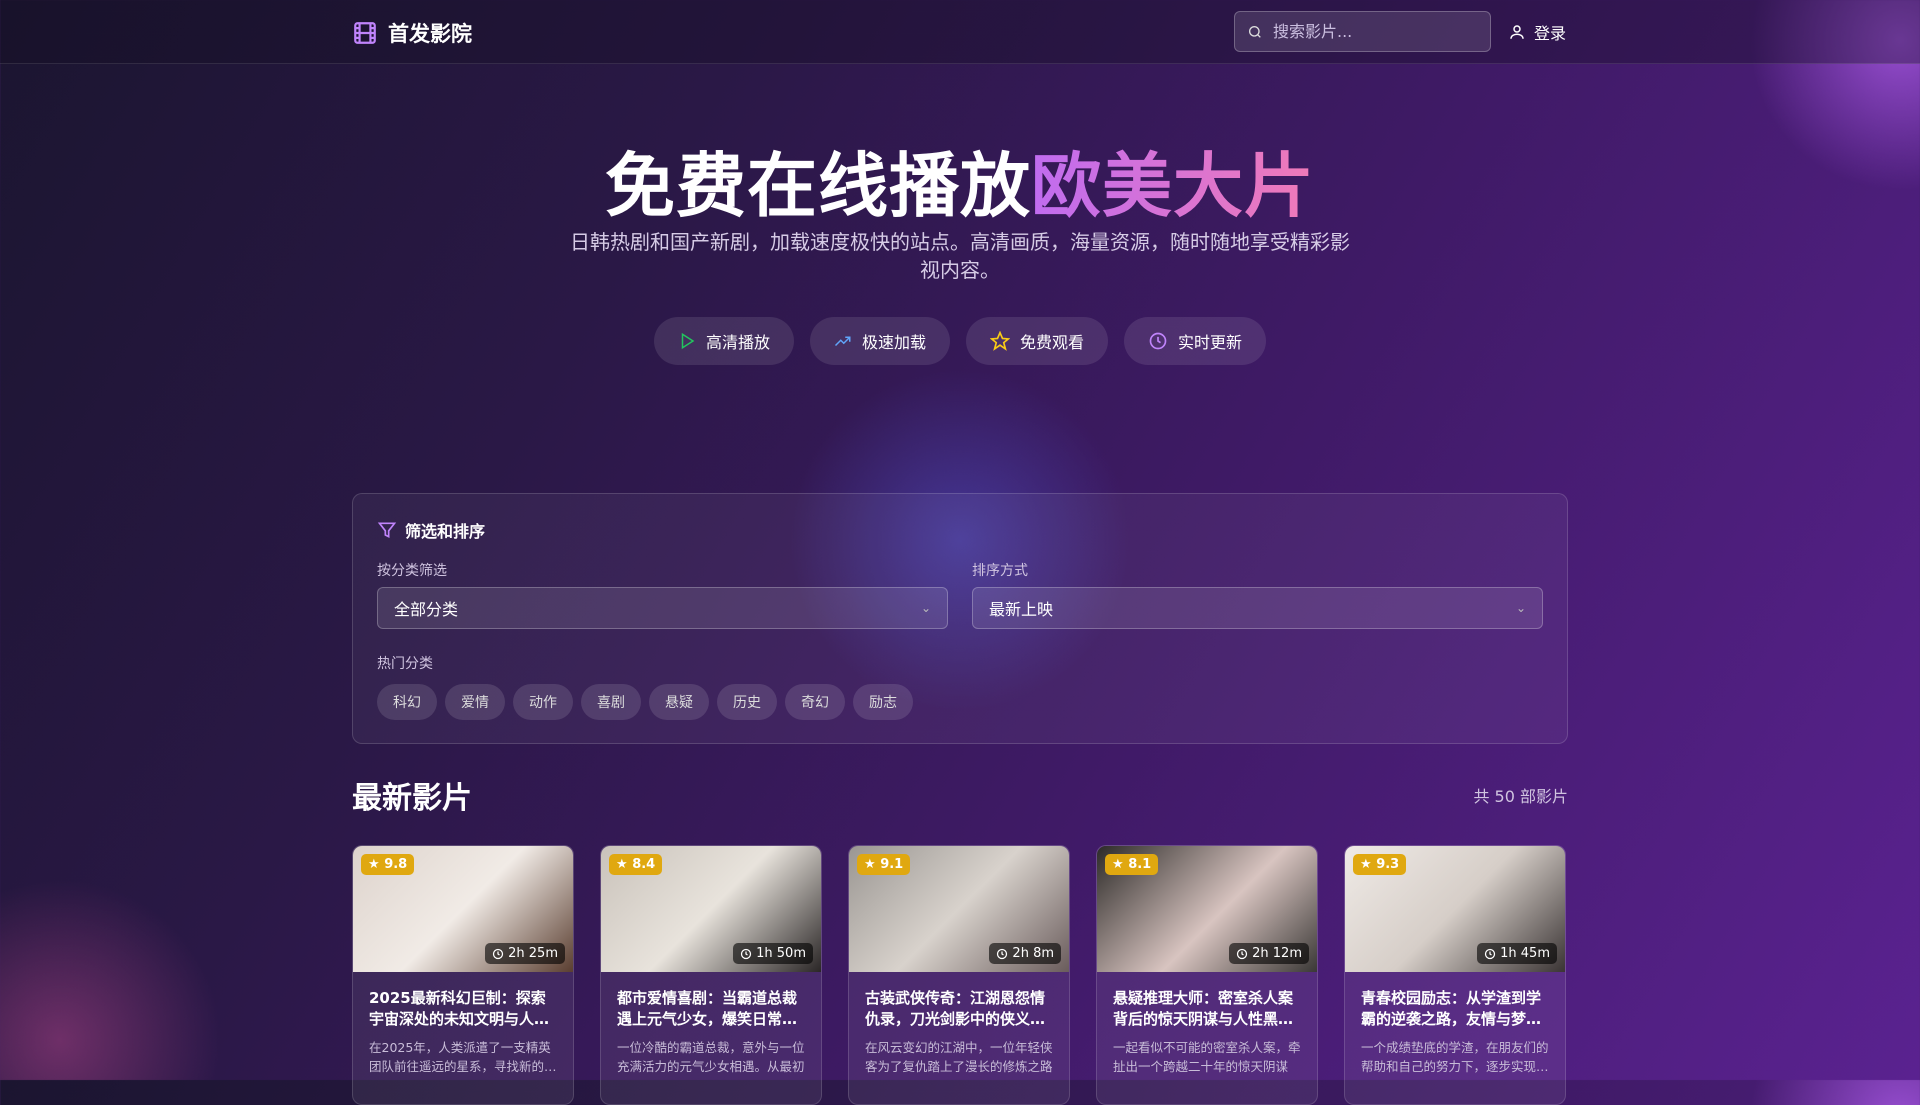 This screenshot has height=1105, width=1920. I want to click on movie-description: 一个成绩垫底的学渣，在朋友们的帮助和自己的努力下，逐步实现梦想, so click(1455, 1057).